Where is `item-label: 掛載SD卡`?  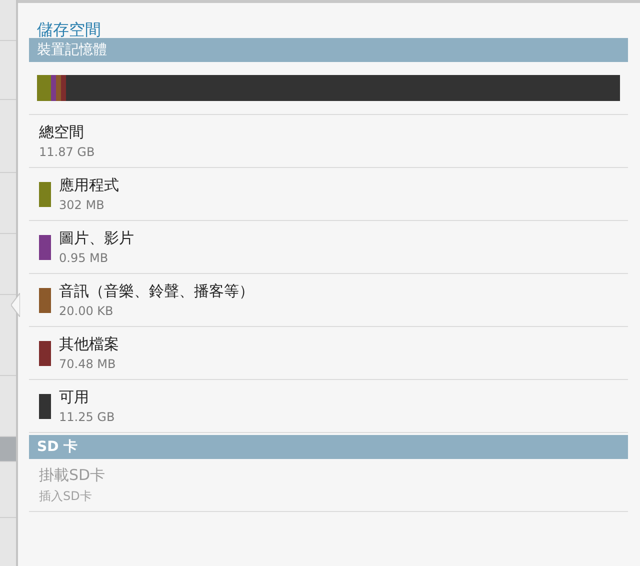
item-label: 掛載SD卡 is located at coordinates (72, 475).